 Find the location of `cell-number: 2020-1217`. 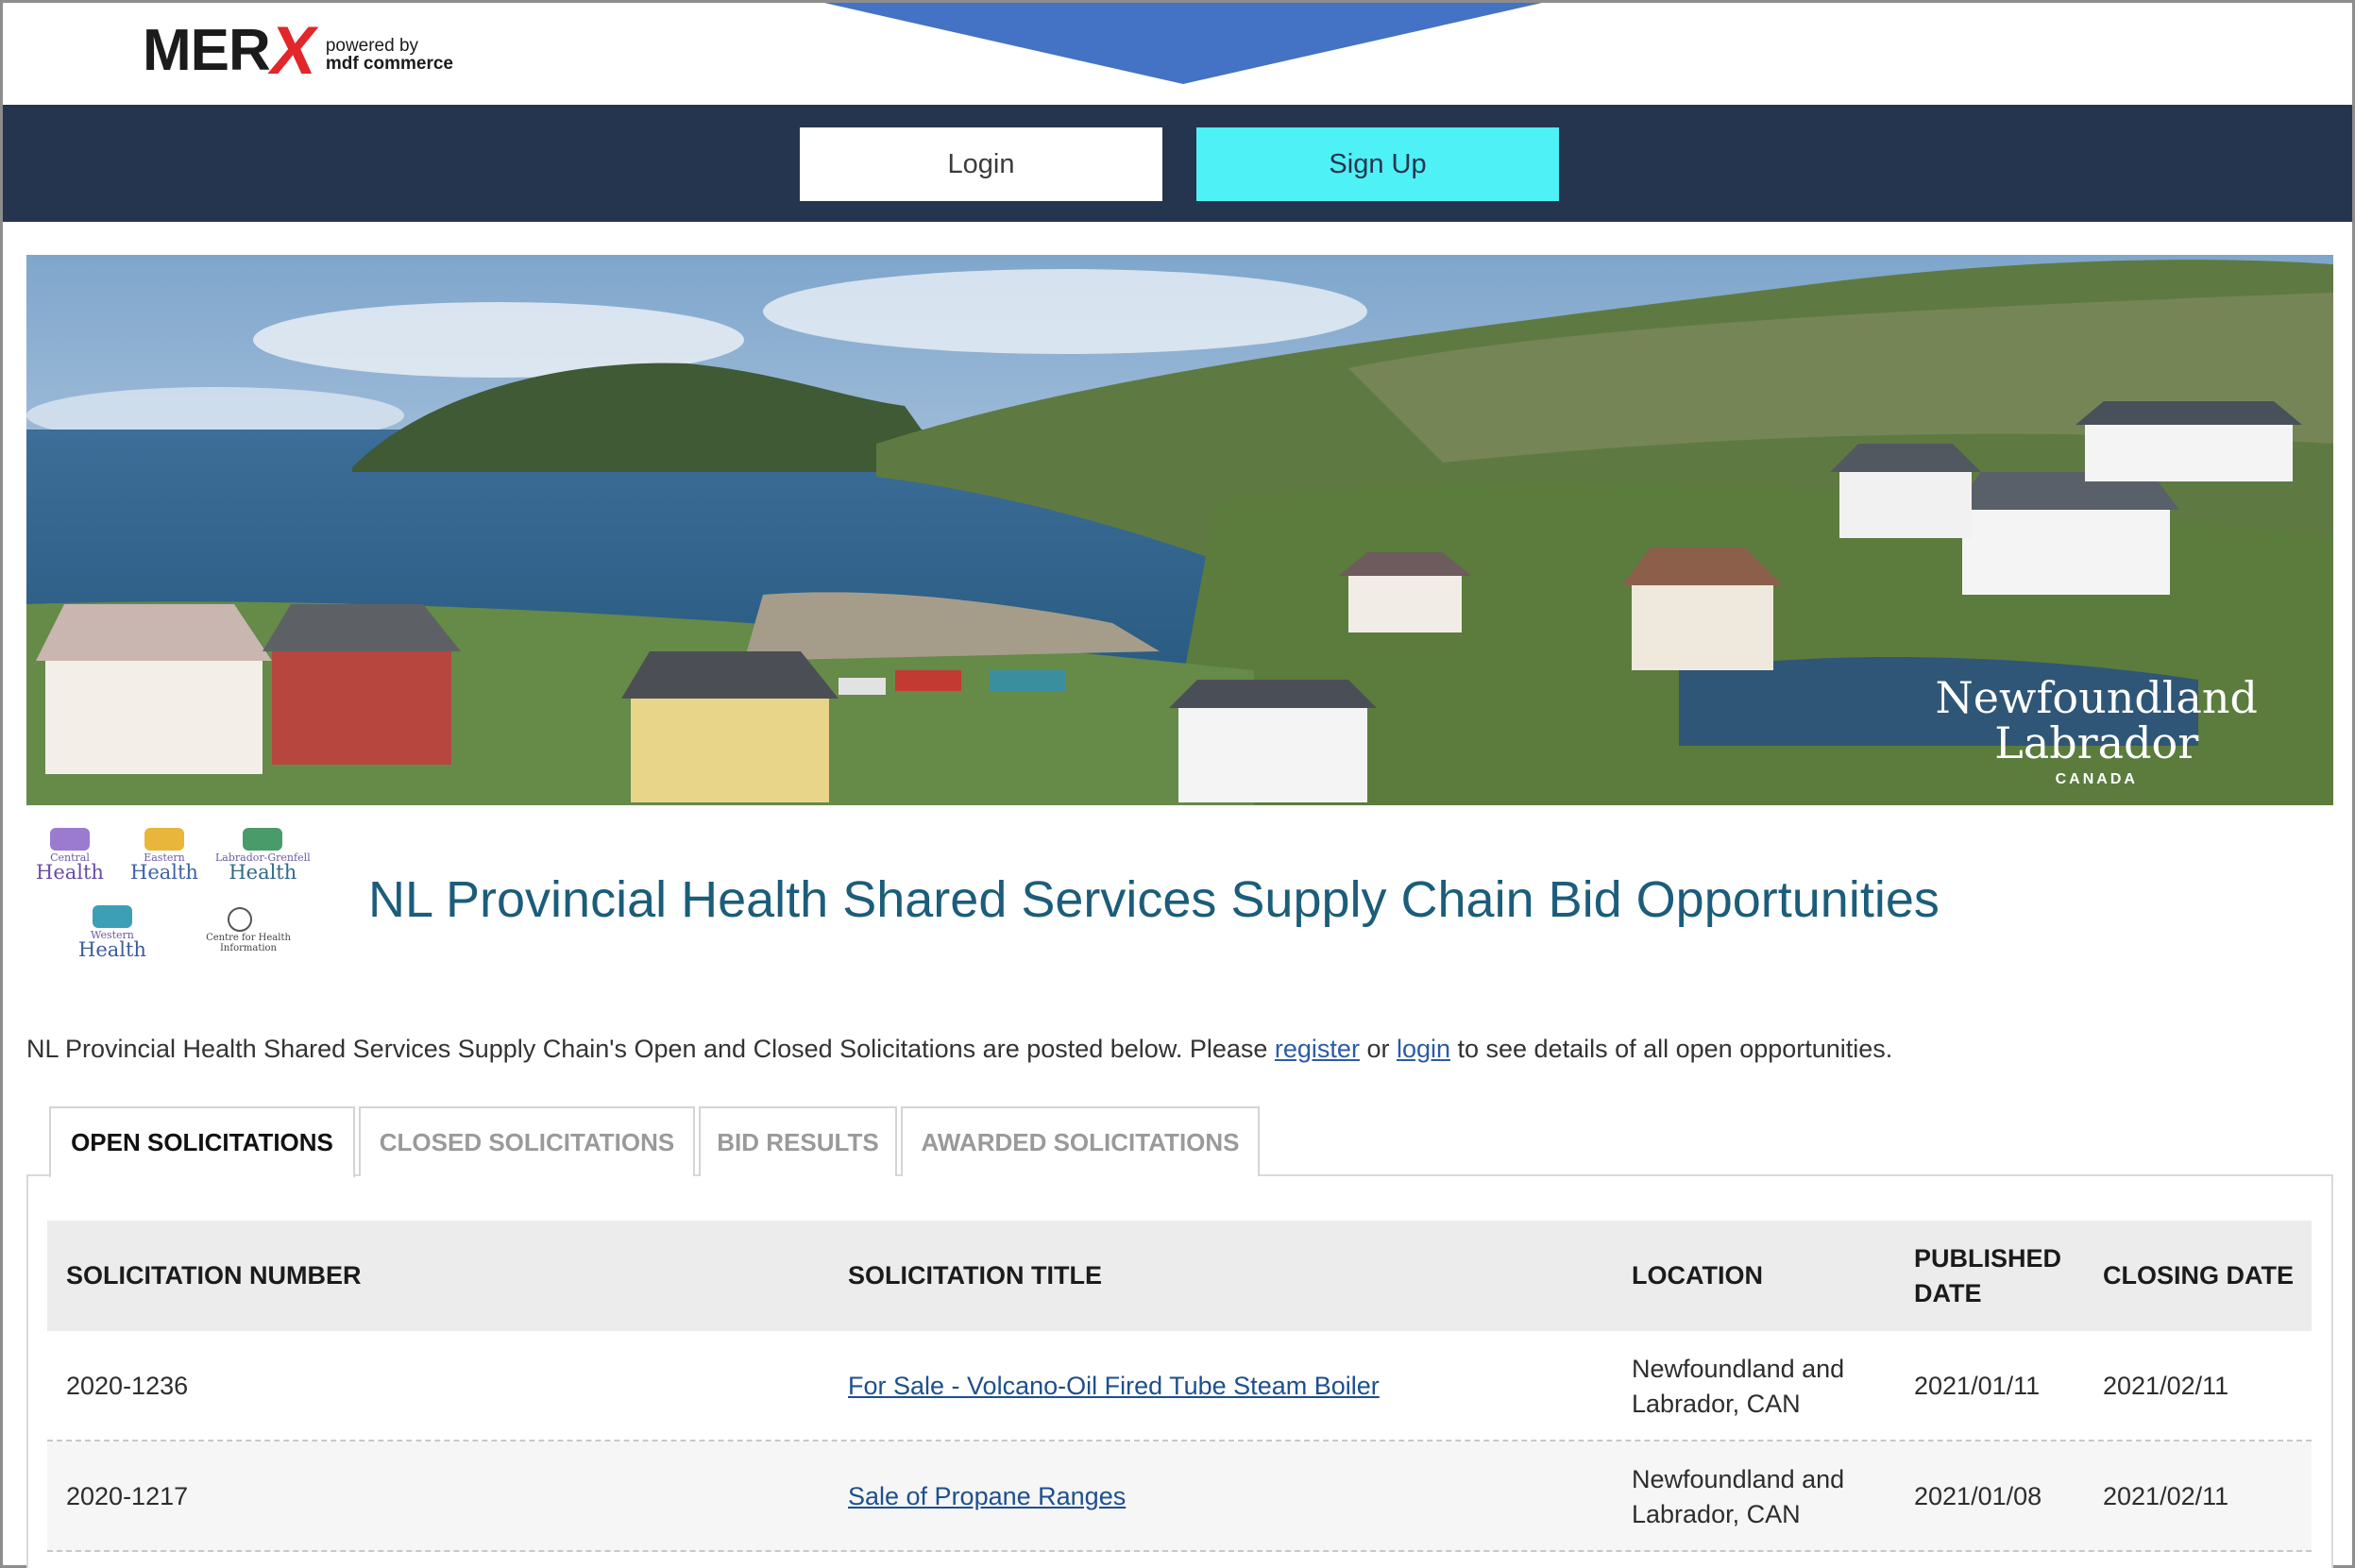

cell-number: 2020-1217 is located at coordinates (127, 1496).